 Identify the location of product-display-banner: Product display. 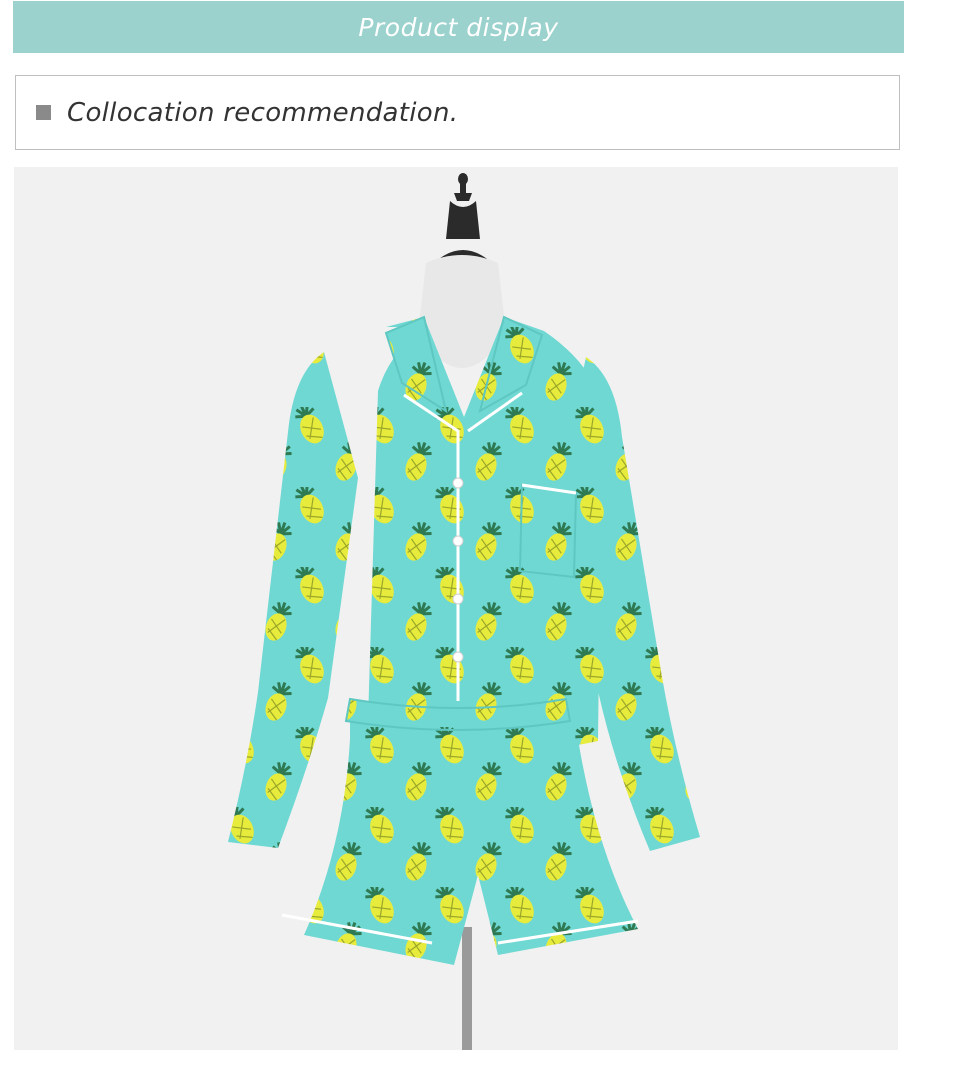
(458, 27).